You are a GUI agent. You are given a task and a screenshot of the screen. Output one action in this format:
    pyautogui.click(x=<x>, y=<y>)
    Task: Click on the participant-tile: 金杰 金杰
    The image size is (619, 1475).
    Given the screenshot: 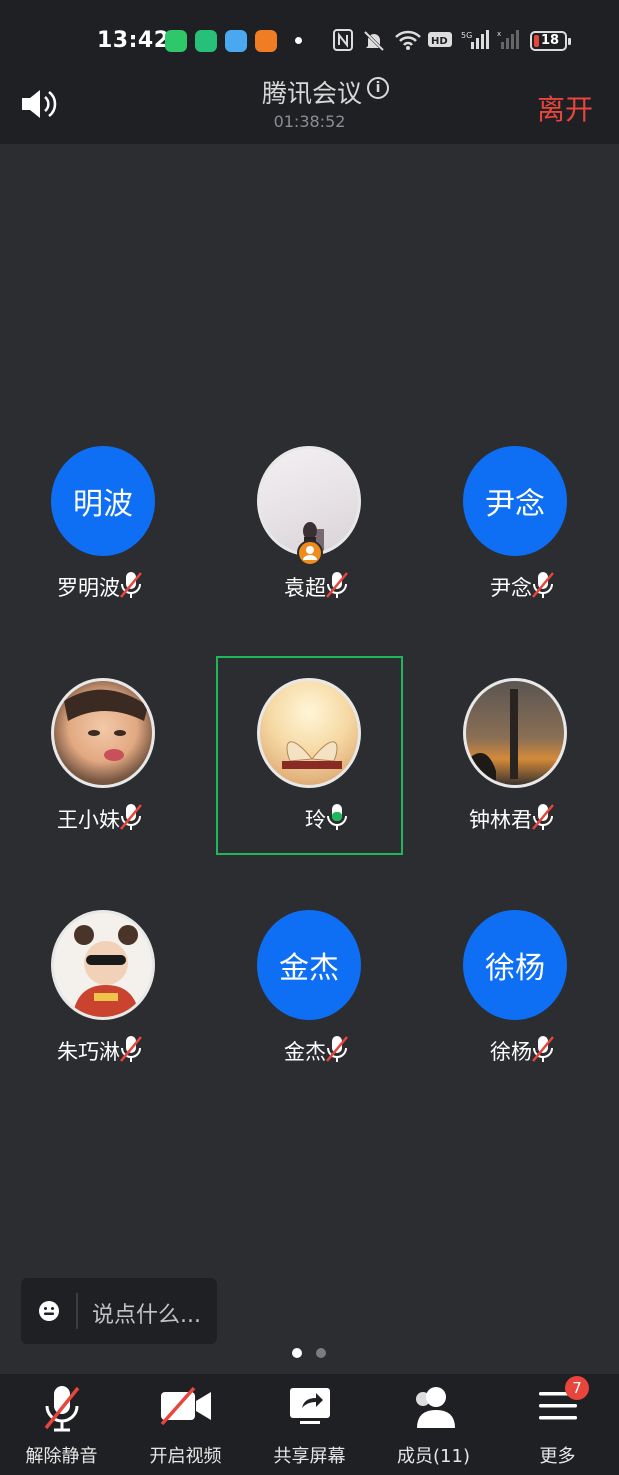 What is the action you would take?
    pyautogui.click(x=309, y=1010)
    